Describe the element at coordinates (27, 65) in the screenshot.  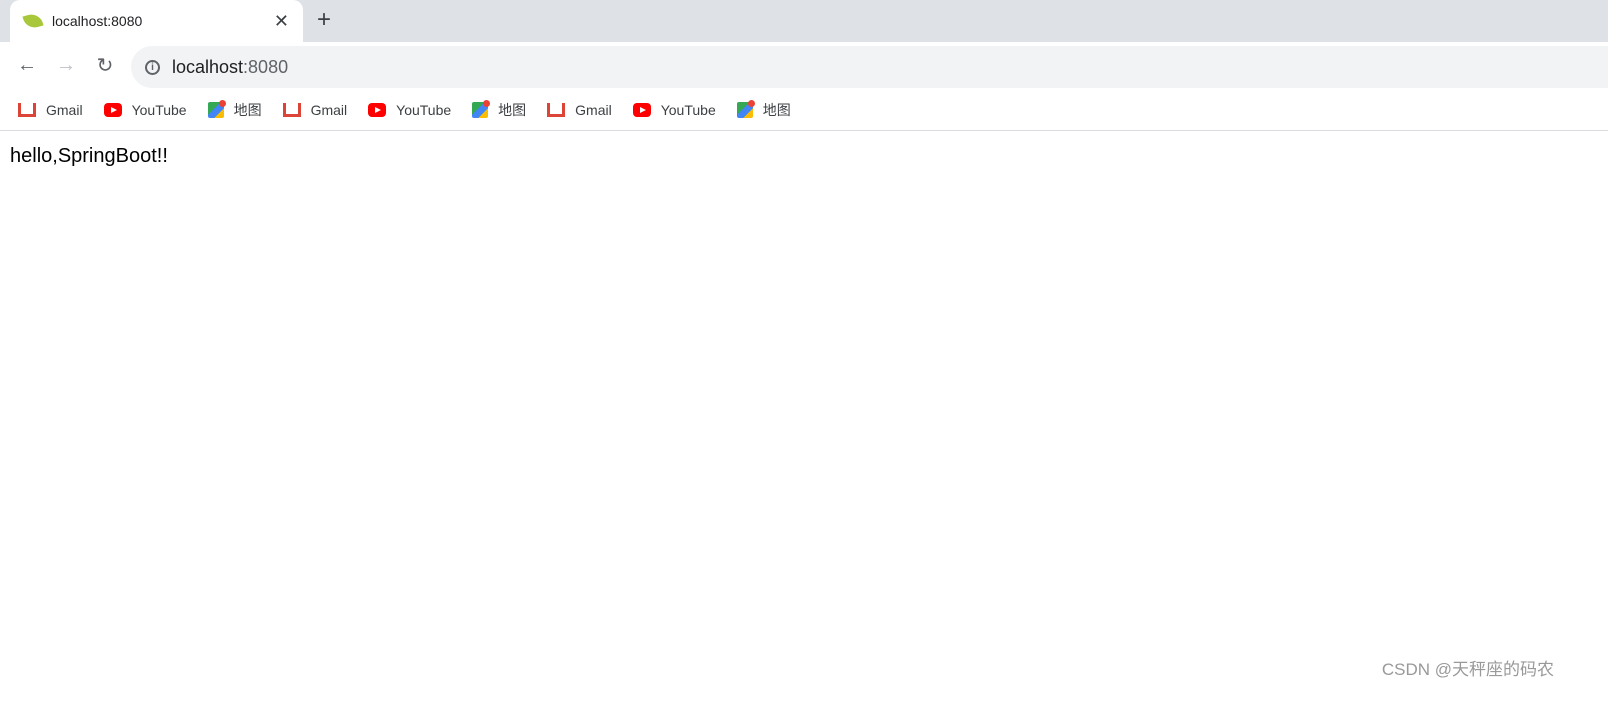
I see `back-button: ←` at that location.